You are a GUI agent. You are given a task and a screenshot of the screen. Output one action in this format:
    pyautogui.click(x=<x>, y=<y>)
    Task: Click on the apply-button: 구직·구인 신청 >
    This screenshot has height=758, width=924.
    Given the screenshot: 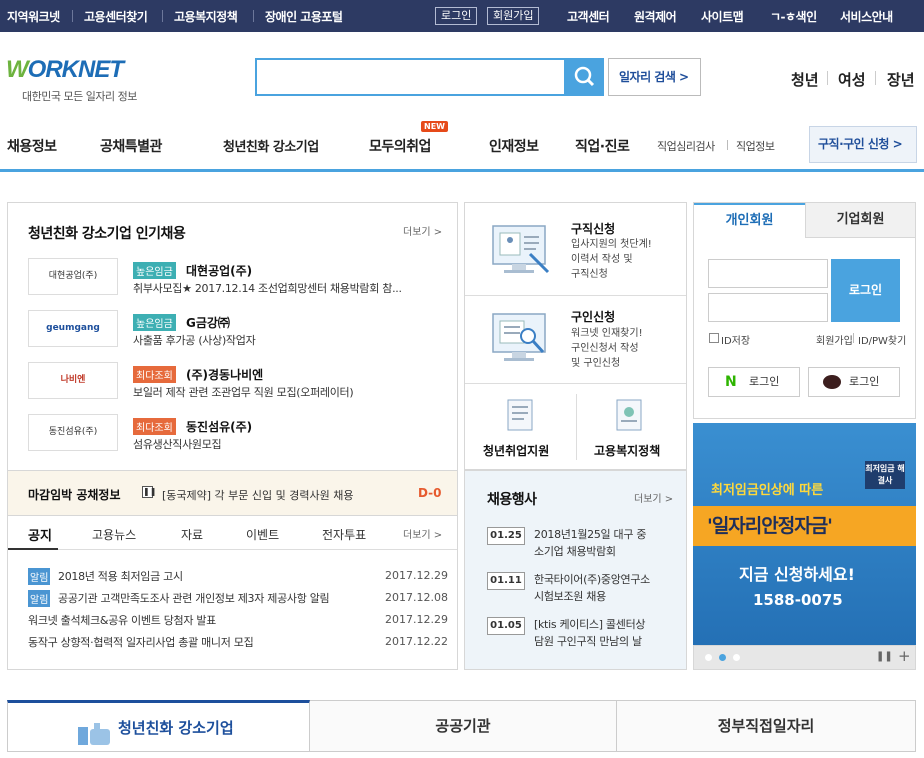 What is the action you would take?
    pyautogui.click(x=863, y=144)
    